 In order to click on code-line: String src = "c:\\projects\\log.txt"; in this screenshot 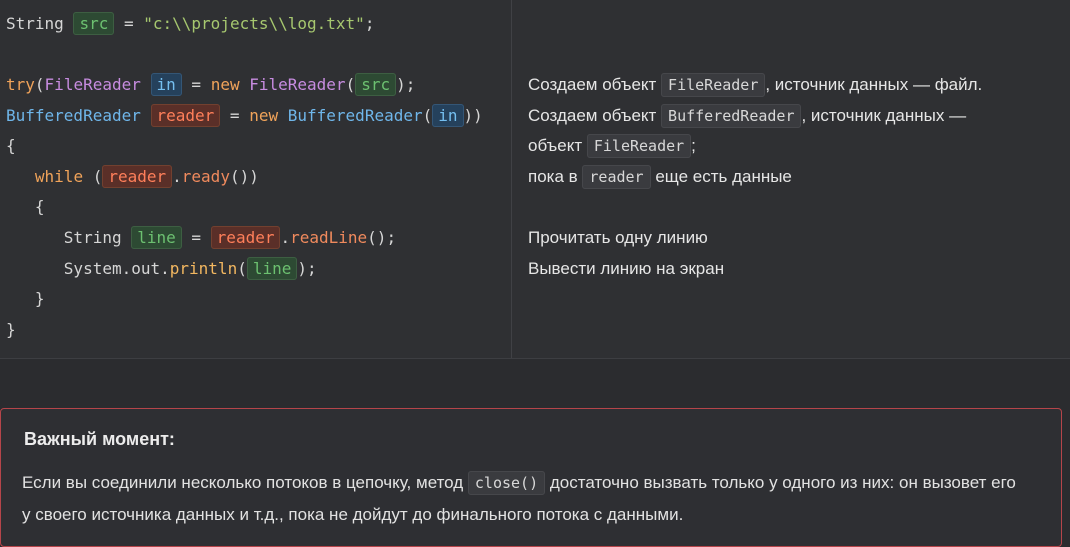, I will do `click(190, 23)`.